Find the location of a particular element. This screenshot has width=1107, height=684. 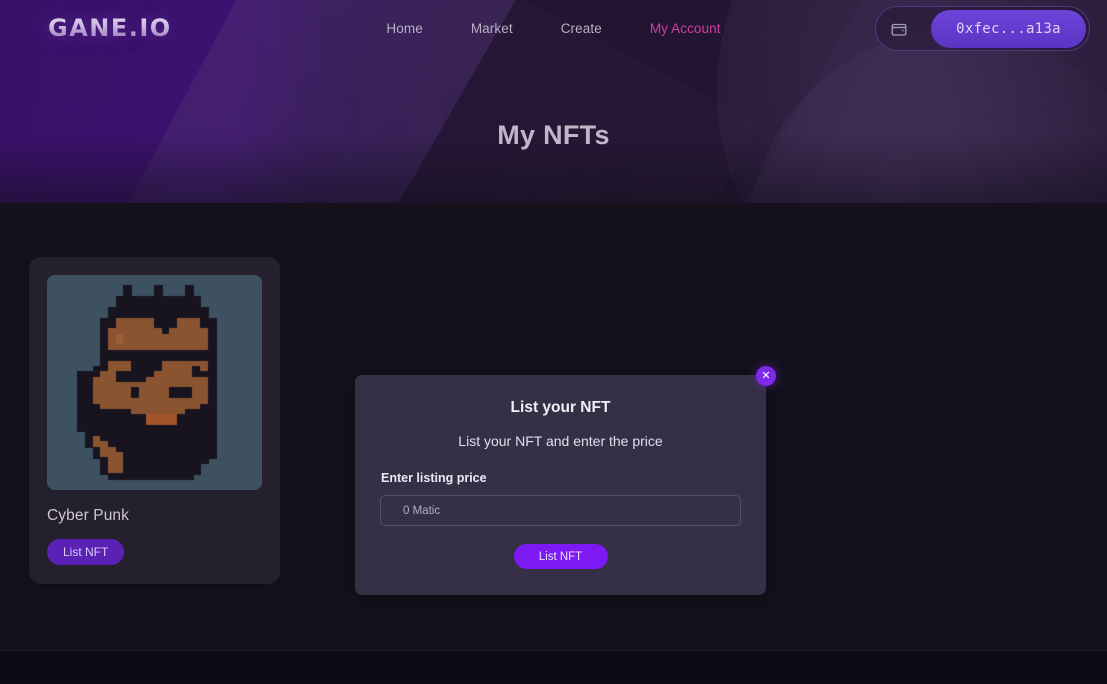

pixel-art-avatar is located at coordinates (154, 382).